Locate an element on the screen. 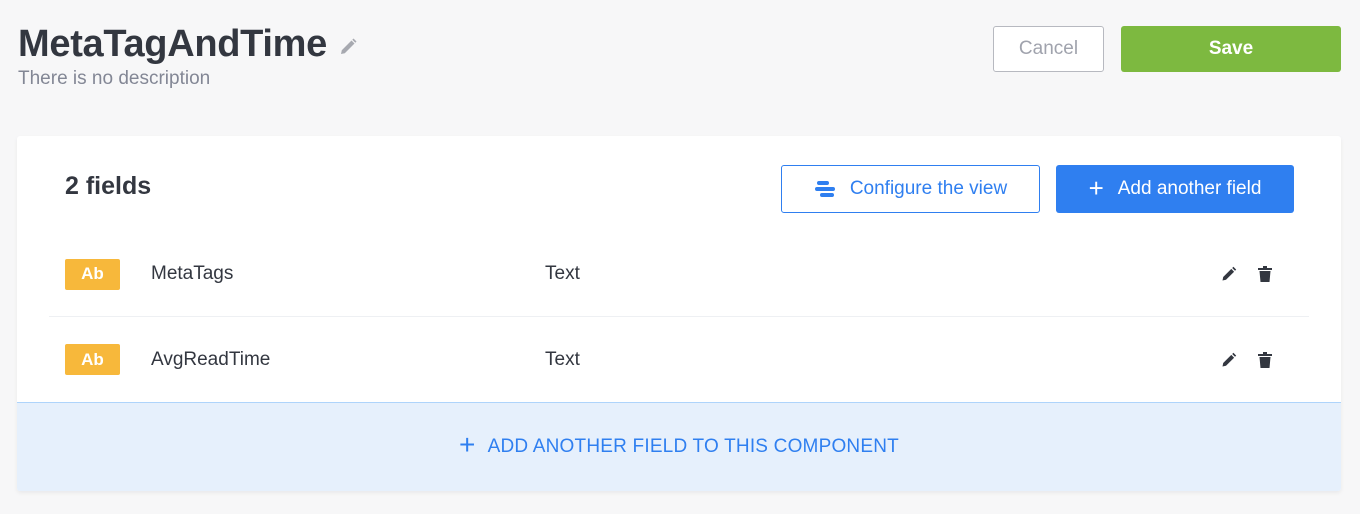  fields-count: 2 fields is located at coordinates (108, 186).